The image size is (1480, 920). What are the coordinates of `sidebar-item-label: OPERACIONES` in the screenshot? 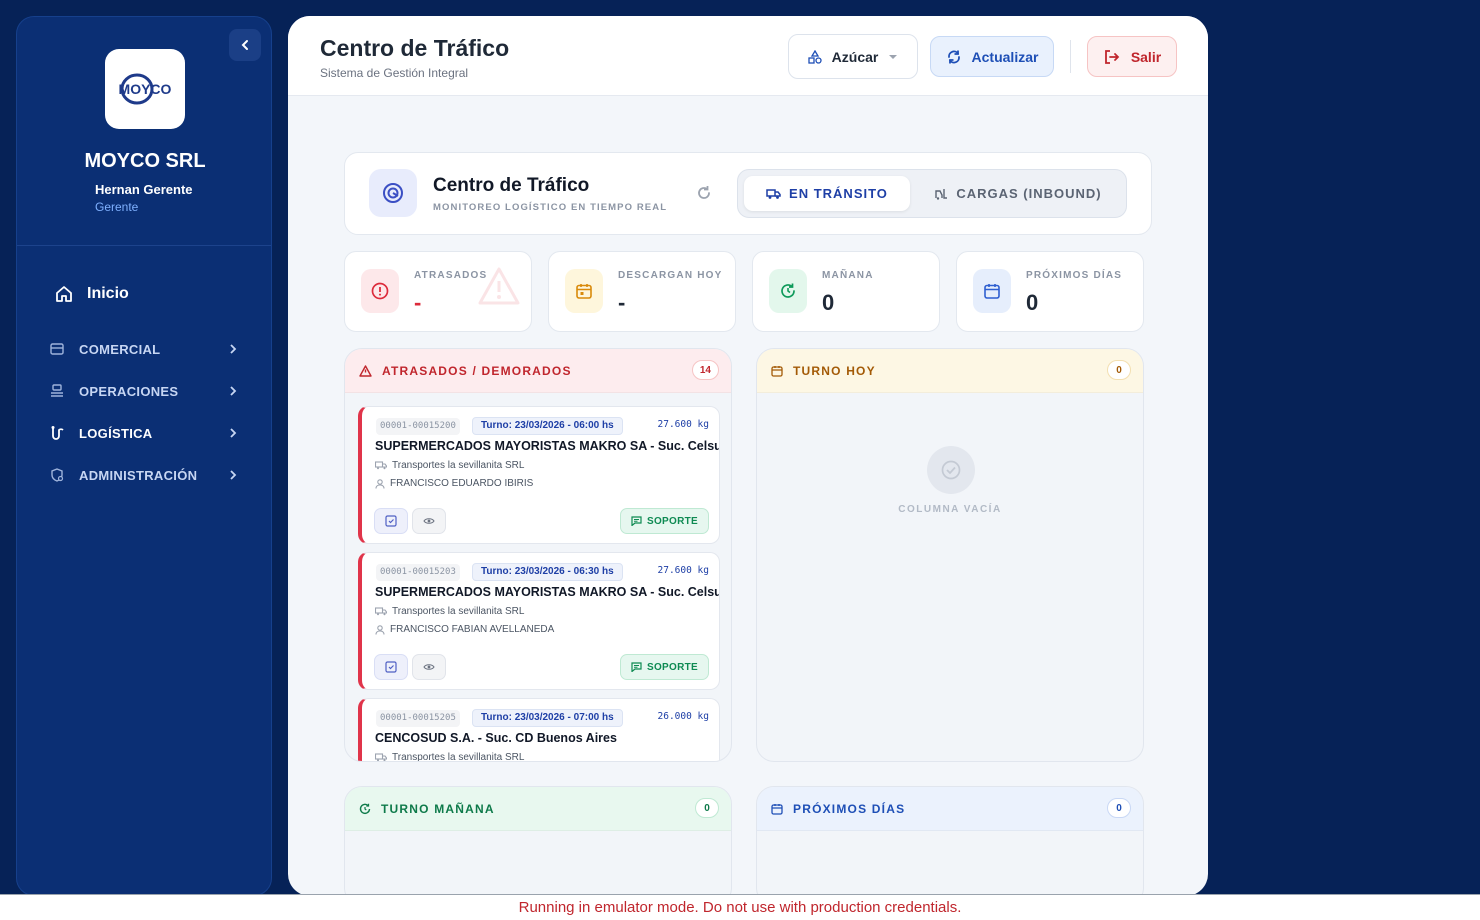 It's located at (129, 391).